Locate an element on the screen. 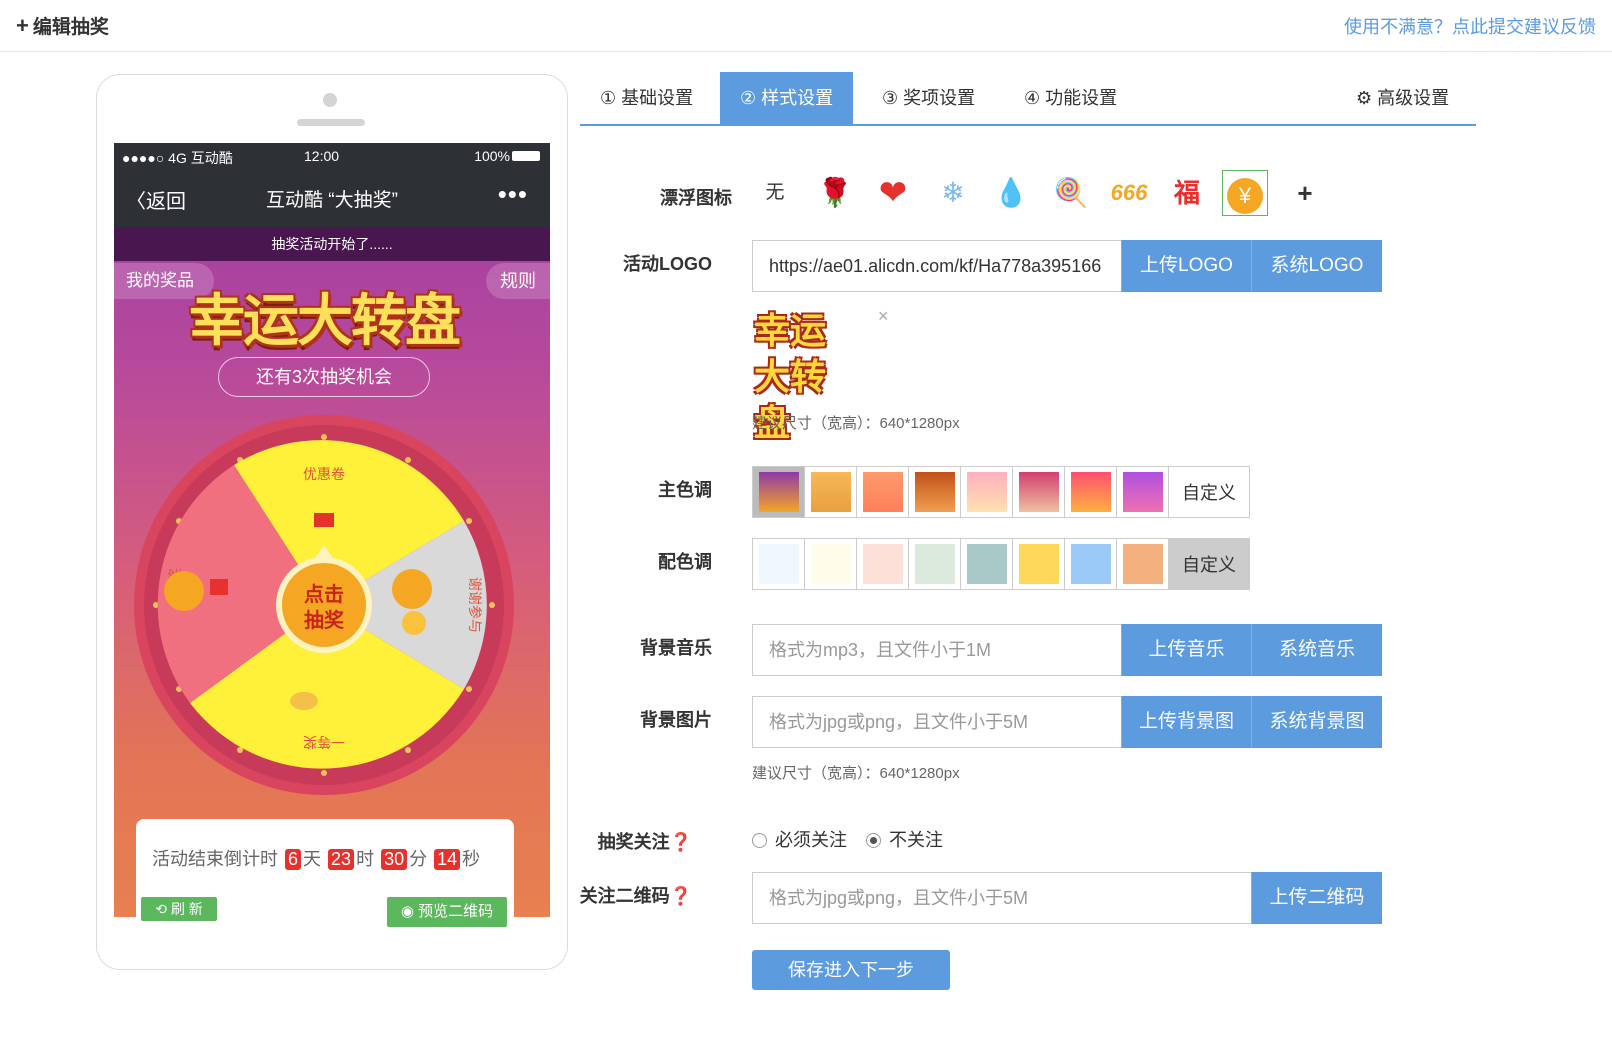  countdown-days: 6 is located at coordinates (293, 859).